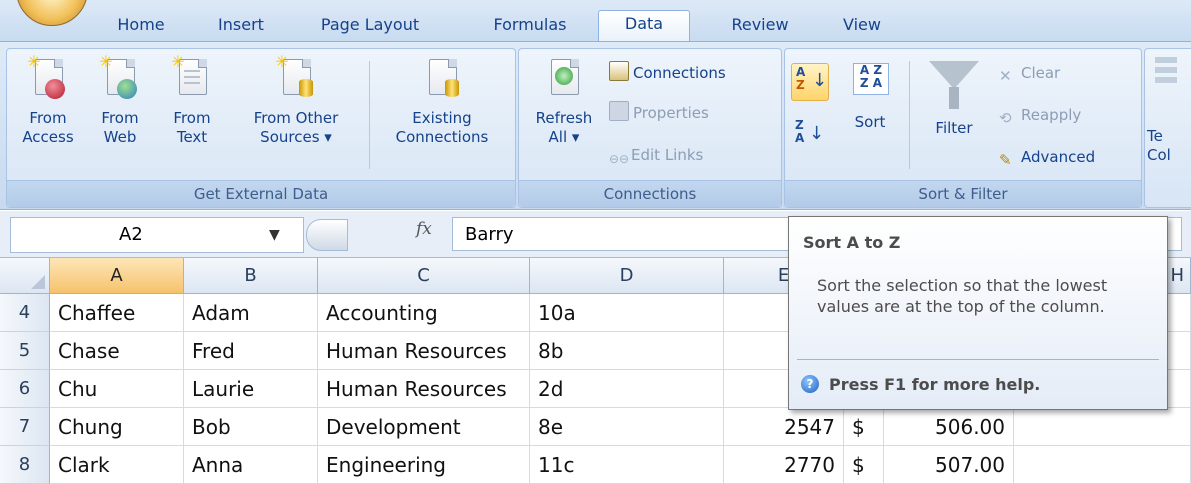 The width and height of the screenshot is (1191, 484). What do you see at coordinates (1166, 75) in the screenshot?
I see `text-to-columns-icon` at bounding box center [1166, 75].